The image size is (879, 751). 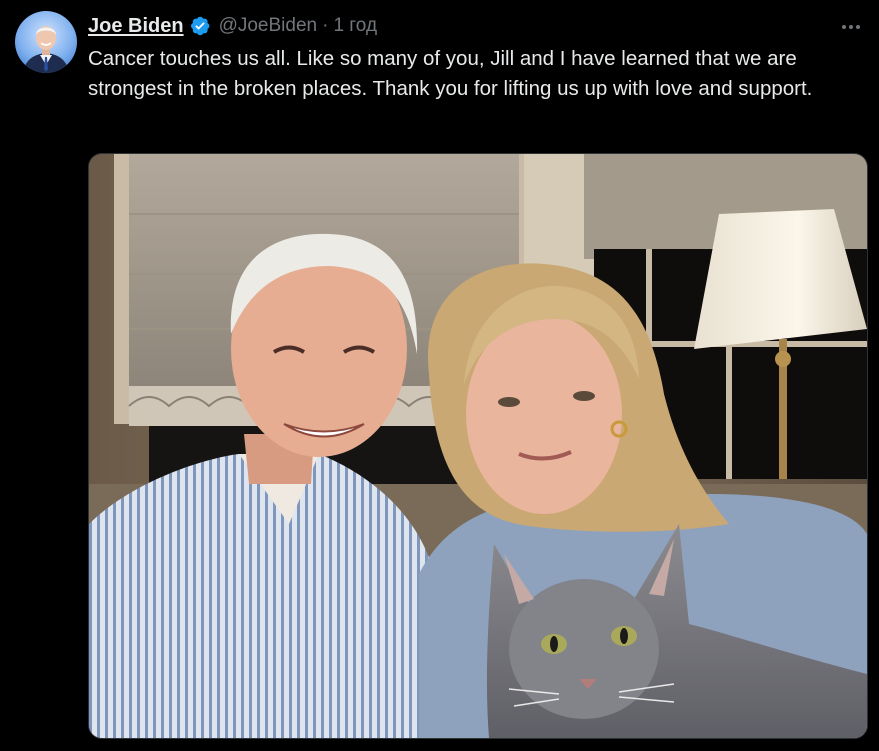 I want to click on author-avatar, so click(x=46, y=42).